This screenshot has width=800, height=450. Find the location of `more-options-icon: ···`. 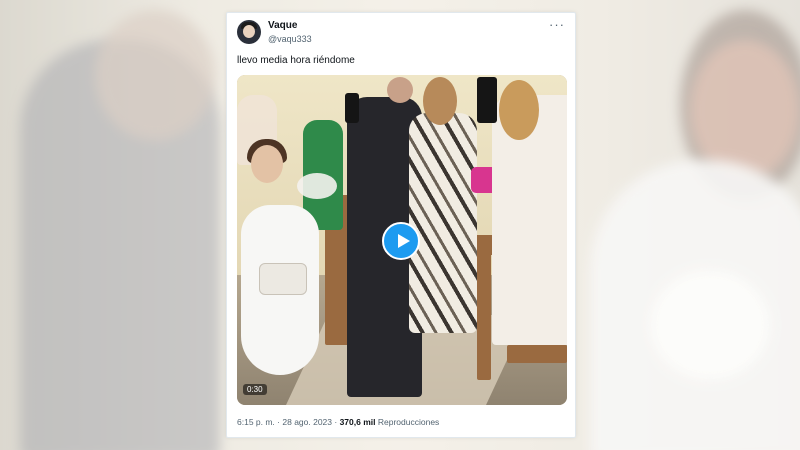

more-options-icon: ··· is located at coordinates (557, 24).